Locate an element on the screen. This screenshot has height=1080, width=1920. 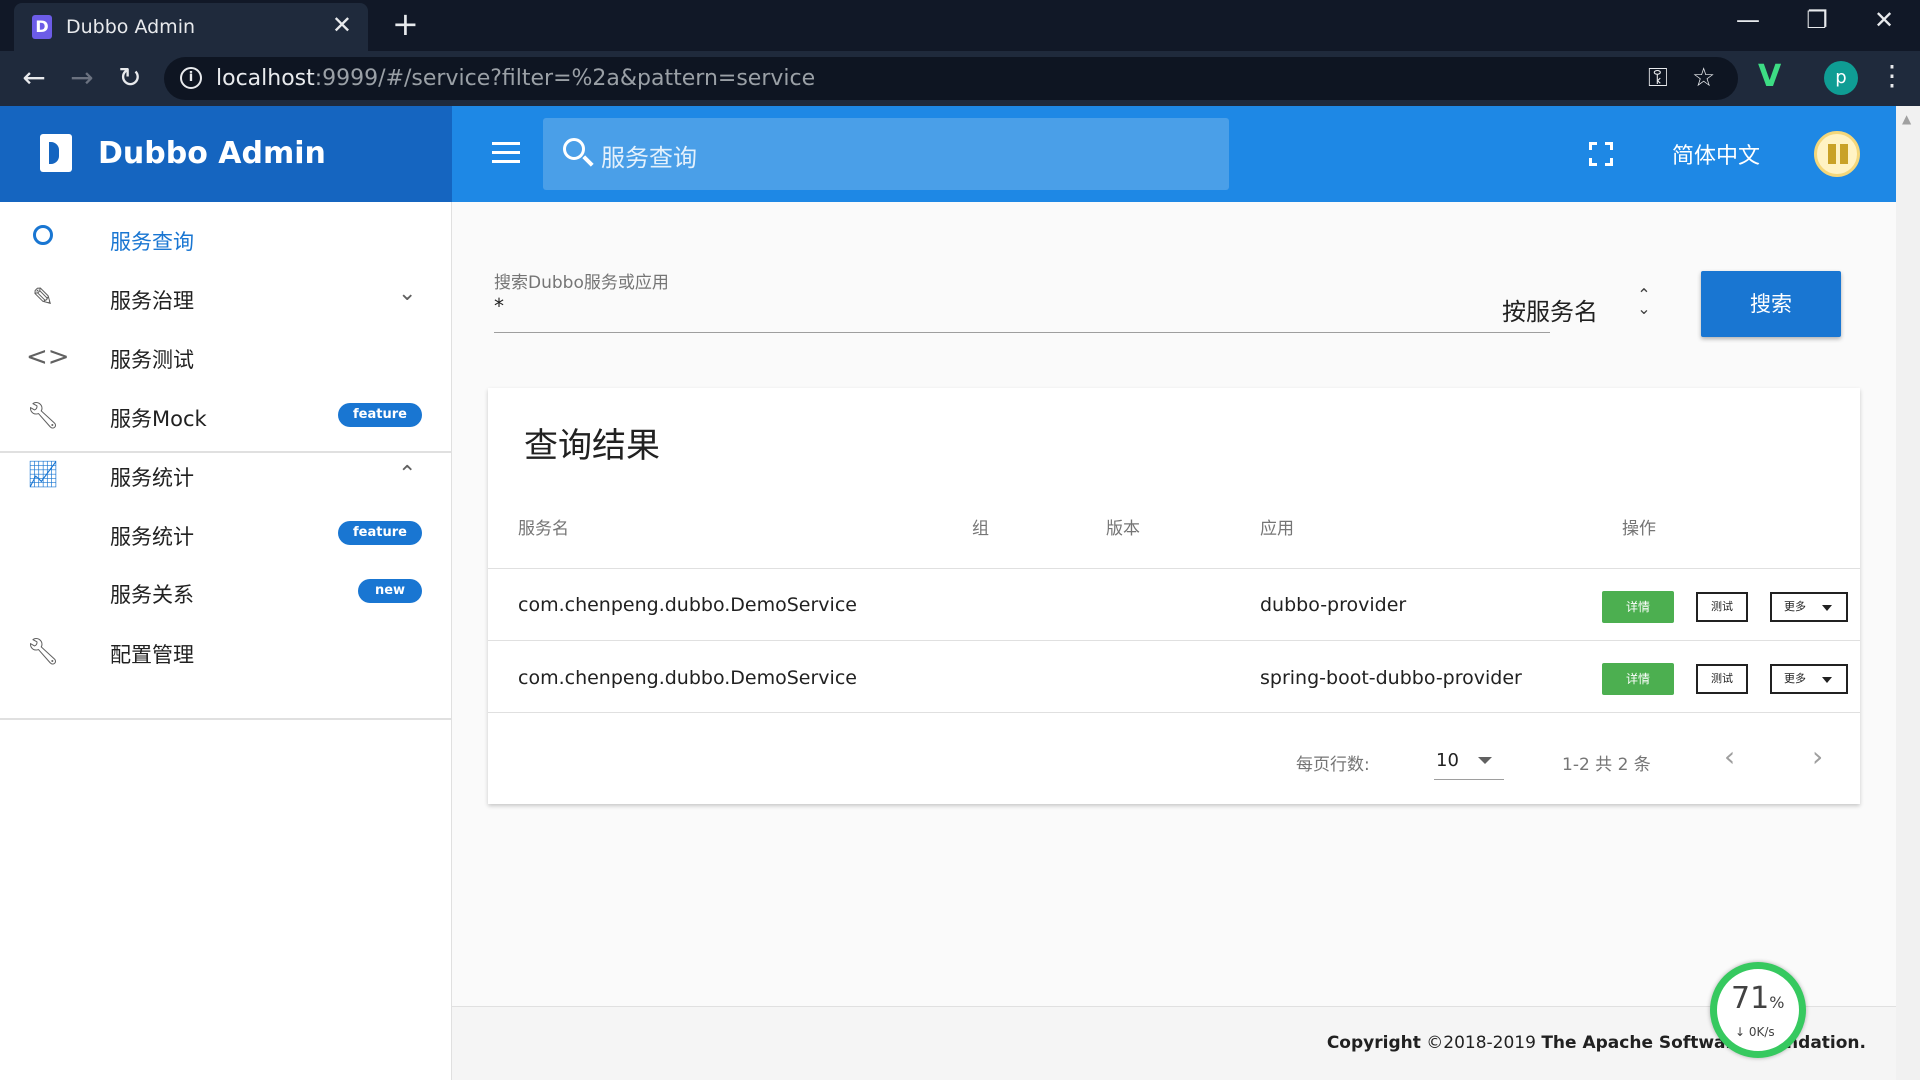
table-cell-app: dubbo-provider is located at coordinates (1333, 605).